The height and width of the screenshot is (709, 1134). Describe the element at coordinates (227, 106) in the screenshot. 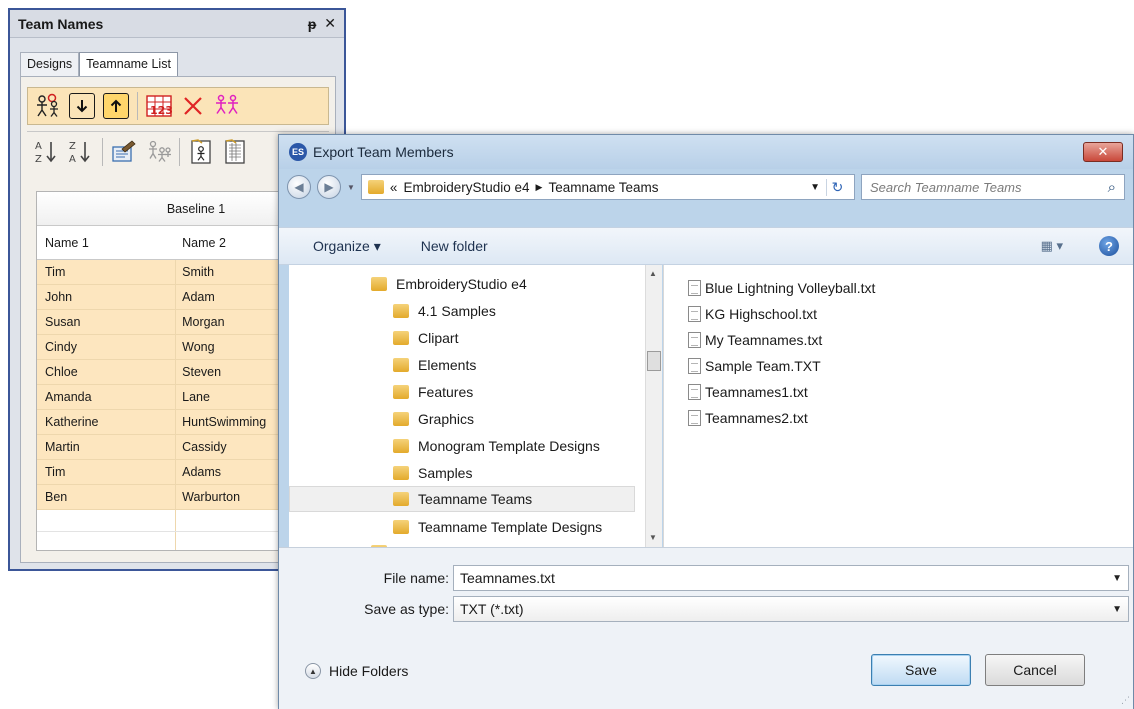

I see `team-group-icon` at that location.